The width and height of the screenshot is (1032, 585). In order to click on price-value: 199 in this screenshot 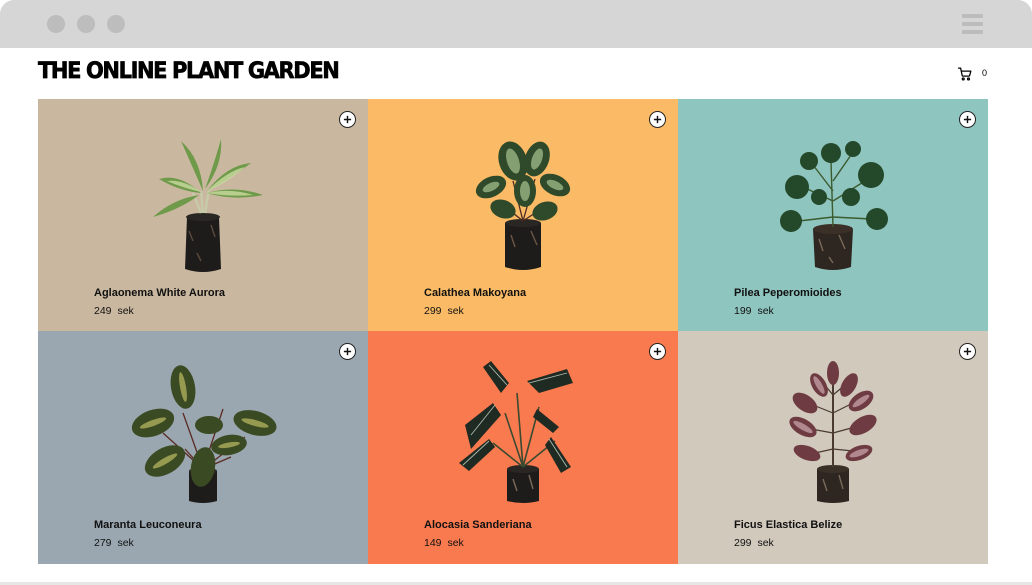, I will do `click(743, 311)`.